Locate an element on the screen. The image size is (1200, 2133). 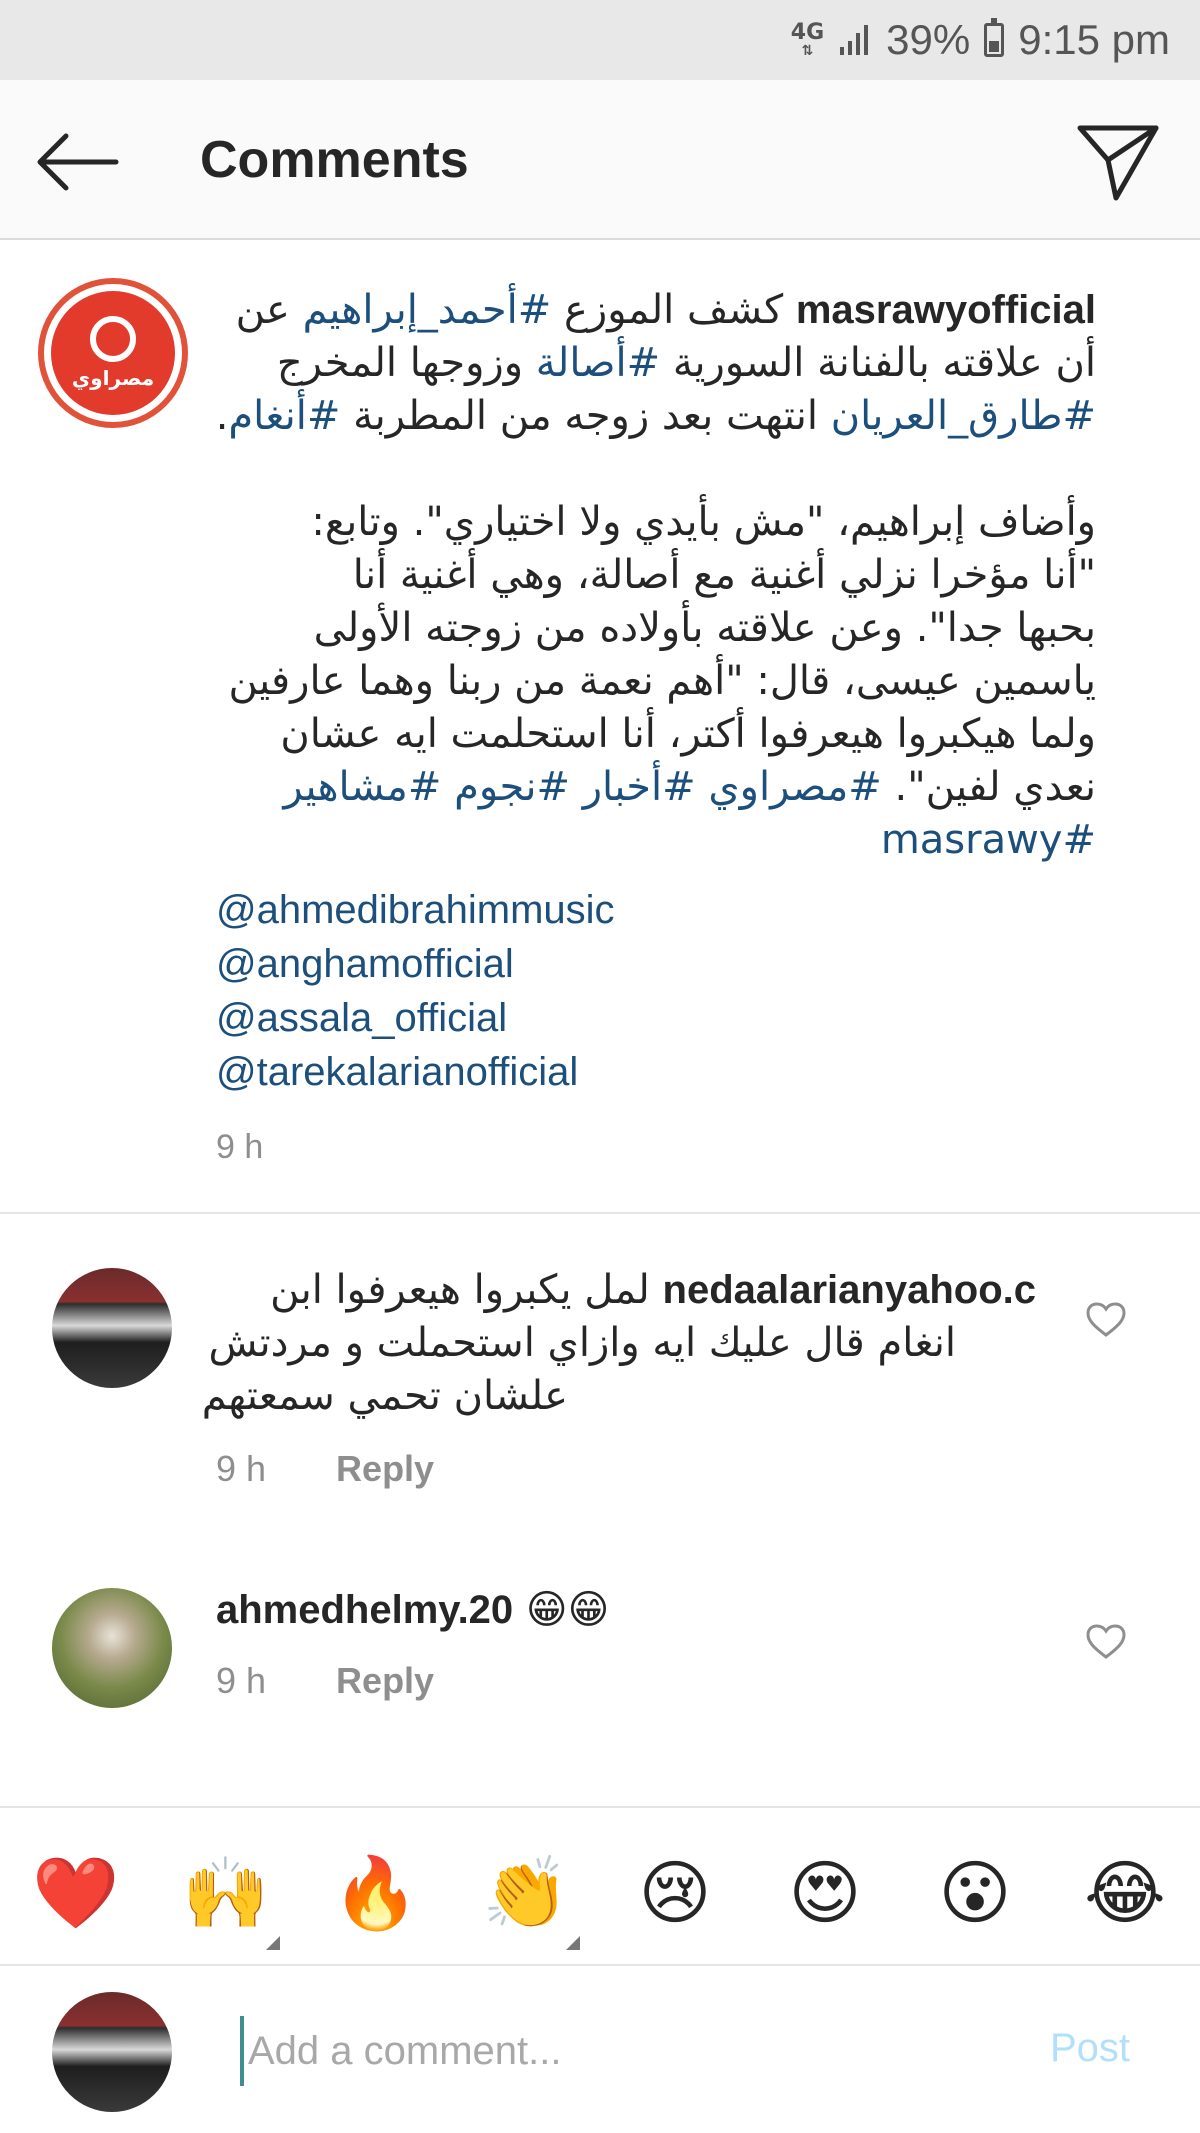
comment-2-emoji: 😁😁 is located at coordinates (567, 1610).